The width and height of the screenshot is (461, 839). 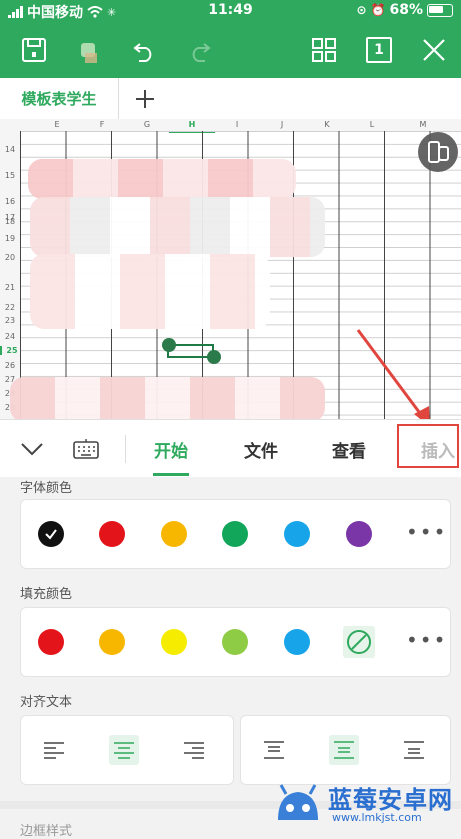 What do you see at coordinates (237, 125) in the screenshot?
I see `column-header: I` at bounding box center [237, 125].